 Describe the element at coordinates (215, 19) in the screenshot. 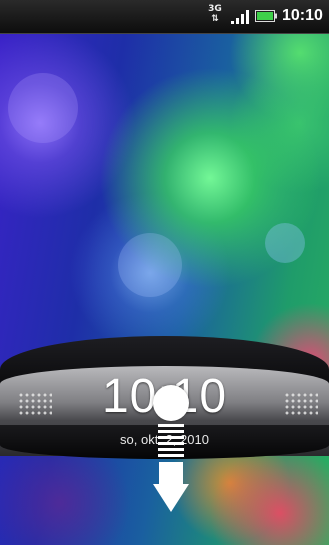

I see `data-activity-icon: ⇅` at that location.